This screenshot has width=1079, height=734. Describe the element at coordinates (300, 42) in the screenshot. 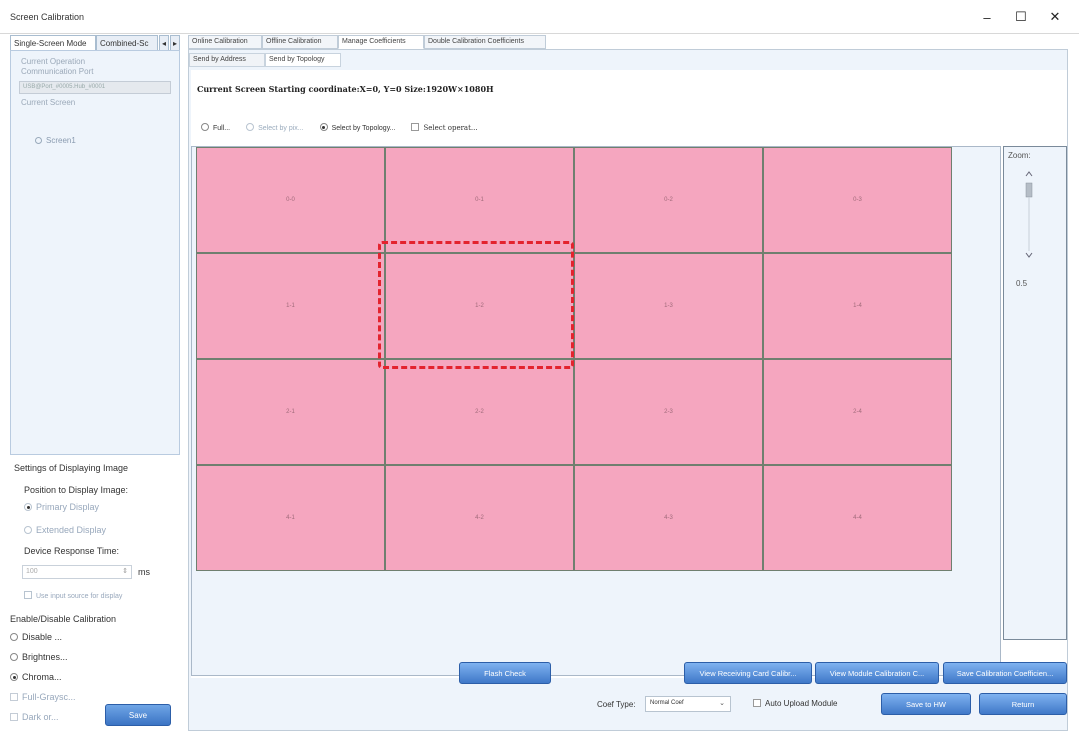

I see `tab-offline-calibration: Offline Calibration` at that location.